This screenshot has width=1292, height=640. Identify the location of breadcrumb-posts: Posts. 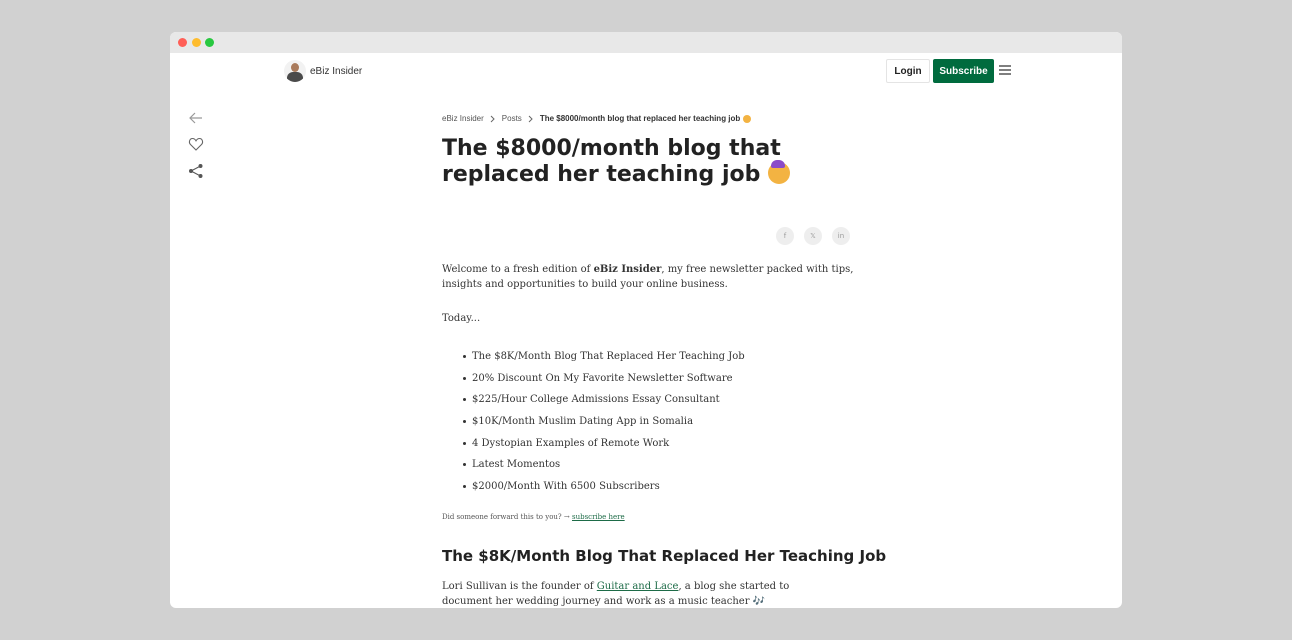
(512, 118).